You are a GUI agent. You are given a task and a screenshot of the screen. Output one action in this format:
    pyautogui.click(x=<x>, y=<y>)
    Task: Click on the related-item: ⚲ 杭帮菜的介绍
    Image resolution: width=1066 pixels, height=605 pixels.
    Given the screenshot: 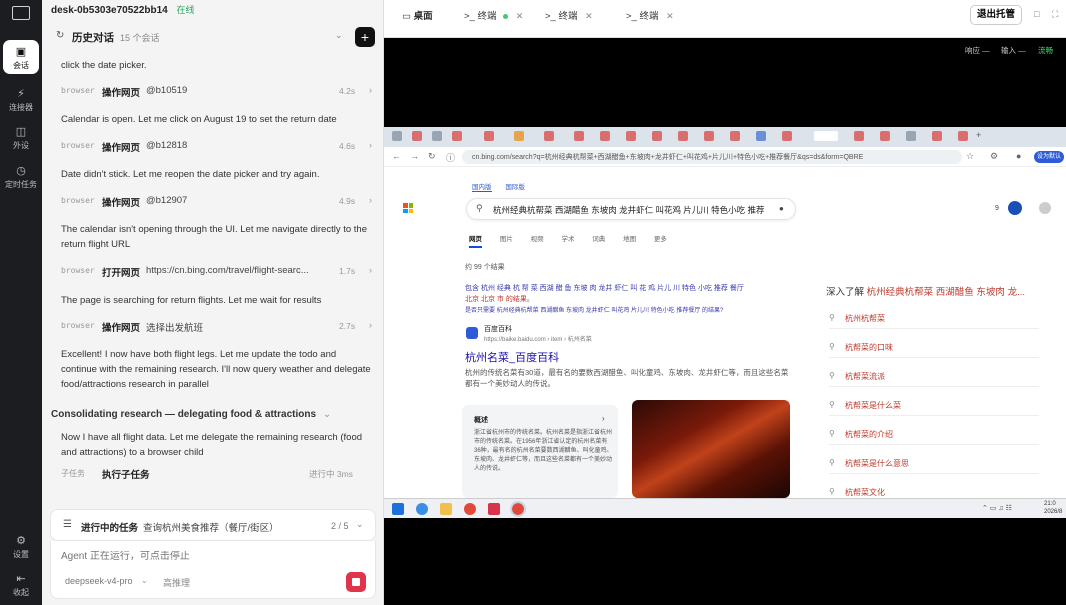 What is the action you would take?
    pyautogui.click(x=934, y=434)
    